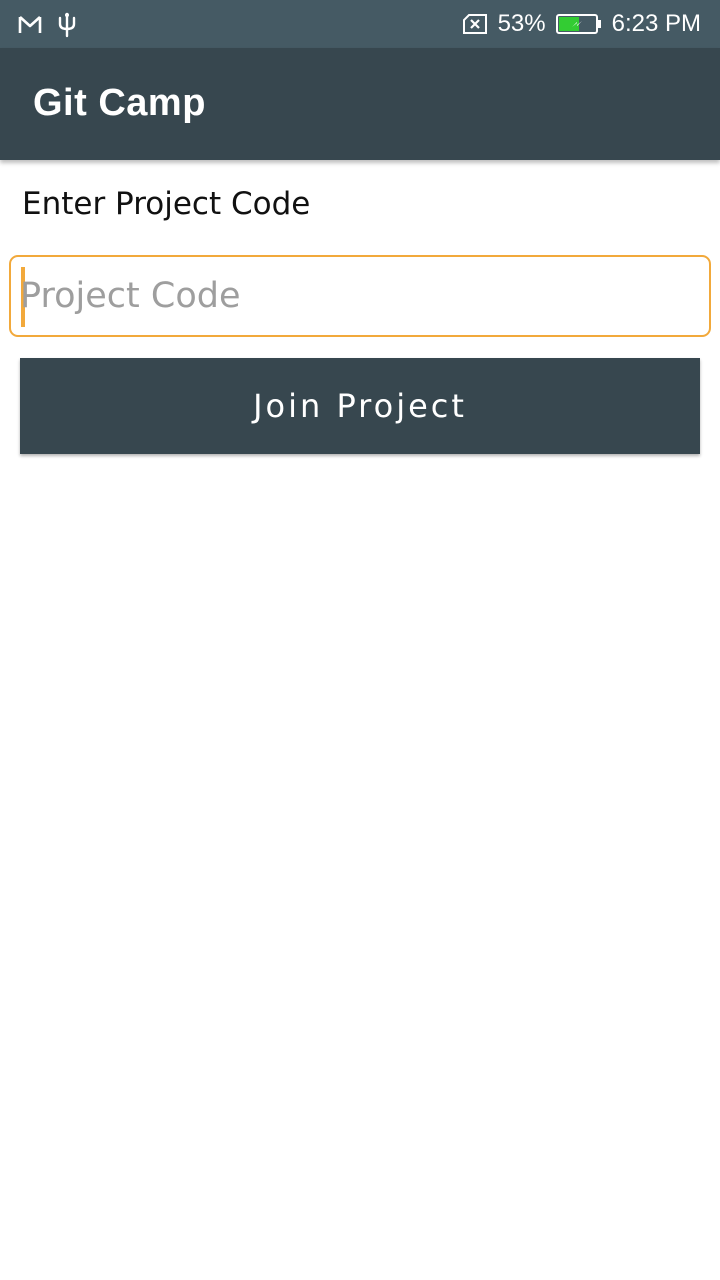  What do you see at coordinates (48, 25) in the screenshot?
I see `status-icons-left` at bounding box center [48, 25].